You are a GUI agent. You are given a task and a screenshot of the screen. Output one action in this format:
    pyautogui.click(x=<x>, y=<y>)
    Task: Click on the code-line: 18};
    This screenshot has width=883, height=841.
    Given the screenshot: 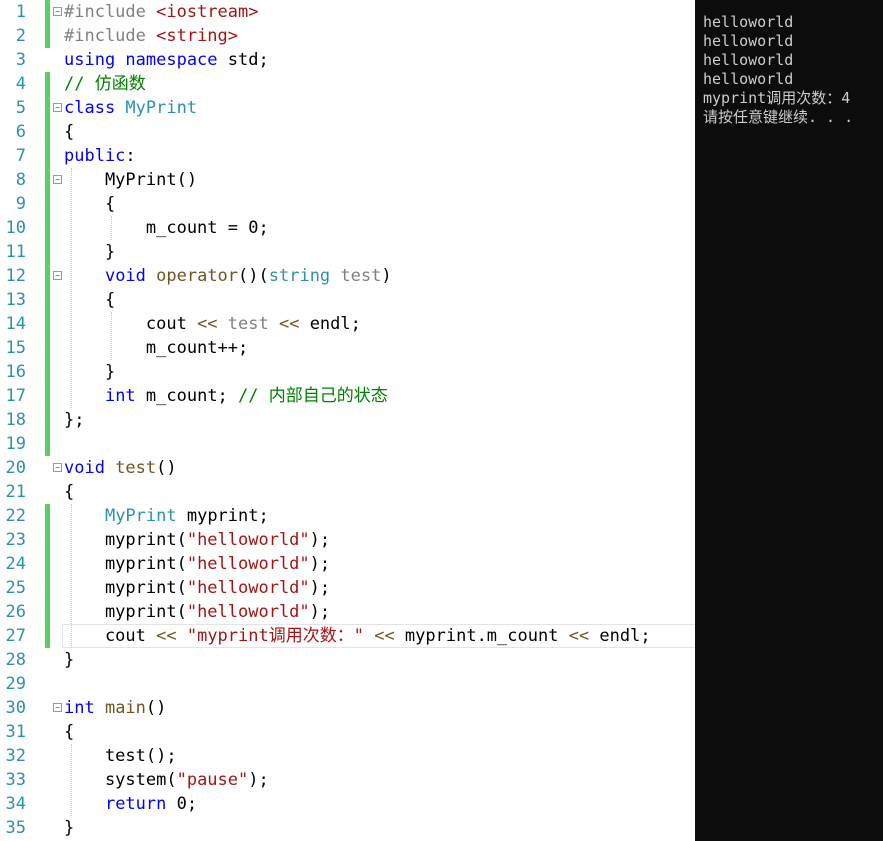 What is the action you would take?
    pyautogui.click(x=347, y=420)
    